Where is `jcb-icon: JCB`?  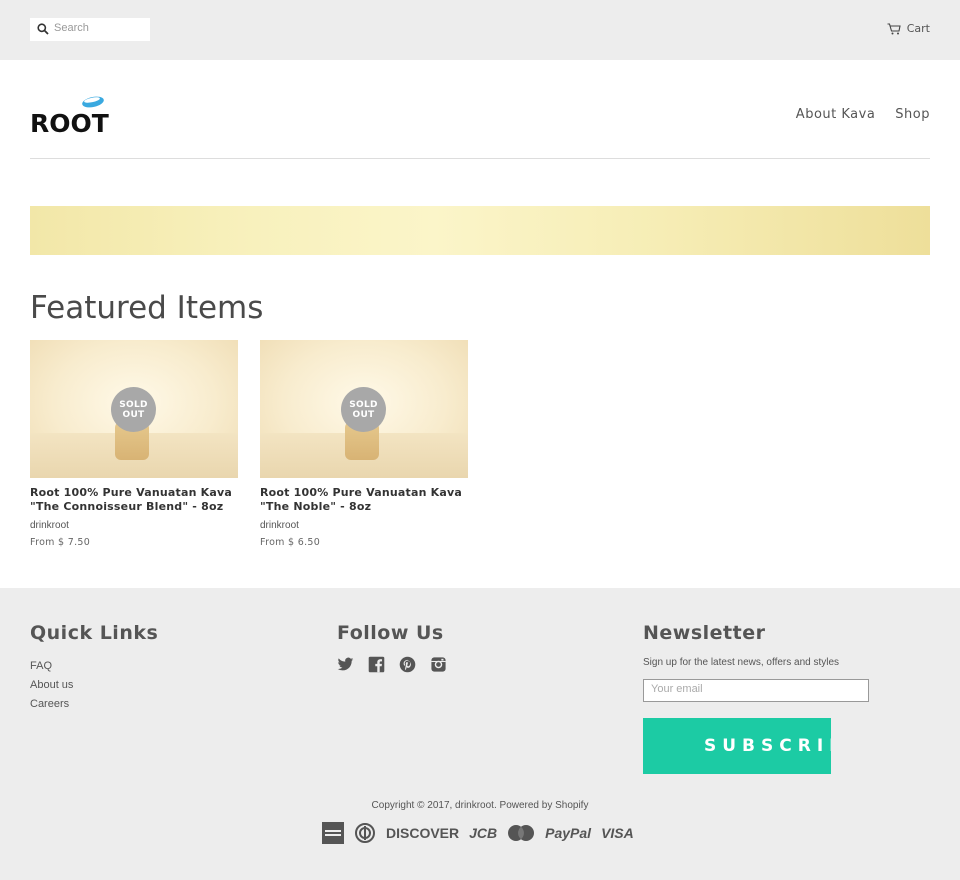 jcb-icon: JCB is located at coordinates (483, 833).